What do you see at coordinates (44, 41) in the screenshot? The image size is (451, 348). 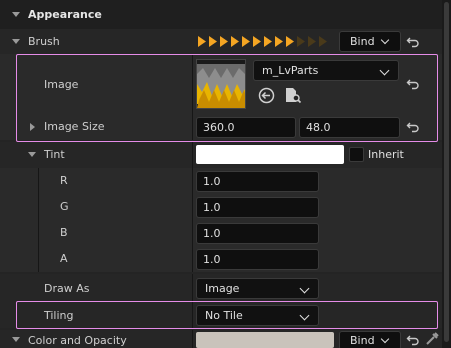 I see `brush-label: Brush` at bounding box center [44, 41].